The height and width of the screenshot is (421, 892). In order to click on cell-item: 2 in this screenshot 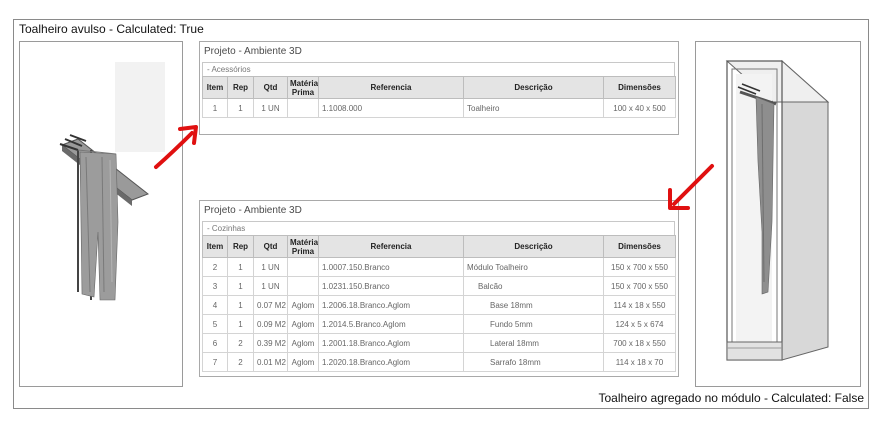, I will do `click(215, 267)`.